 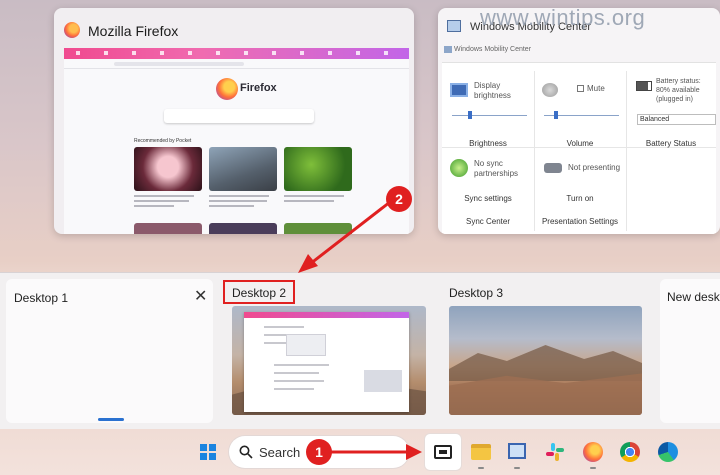 What do you see at coordinates (459, 168) in the screenshot?
I see `sync-center-icon` at bounding box center [459, 168].